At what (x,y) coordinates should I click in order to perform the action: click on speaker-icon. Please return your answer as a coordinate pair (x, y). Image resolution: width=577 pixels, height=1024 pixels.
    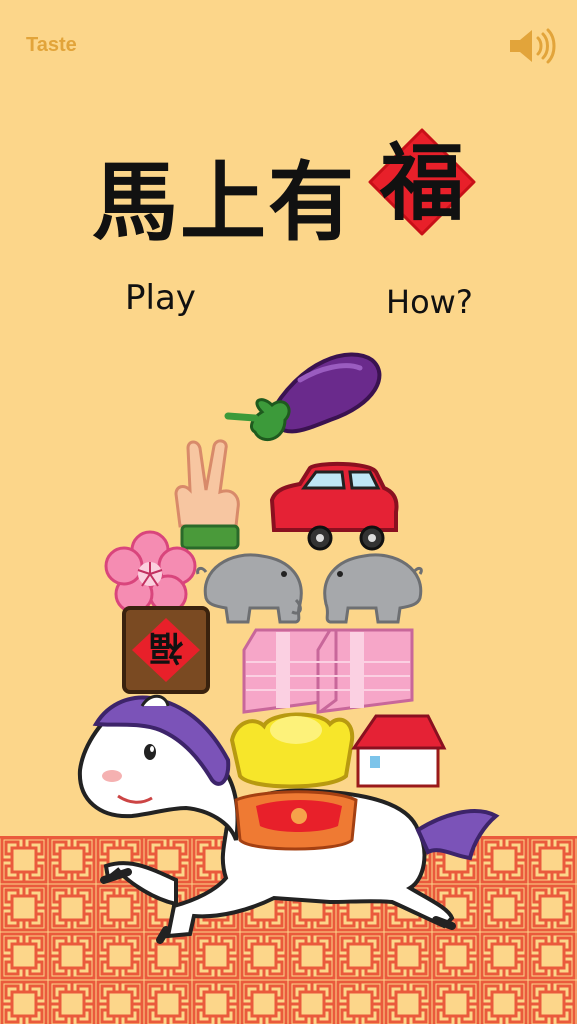
    Looking at the image, I should click on (532, 46).